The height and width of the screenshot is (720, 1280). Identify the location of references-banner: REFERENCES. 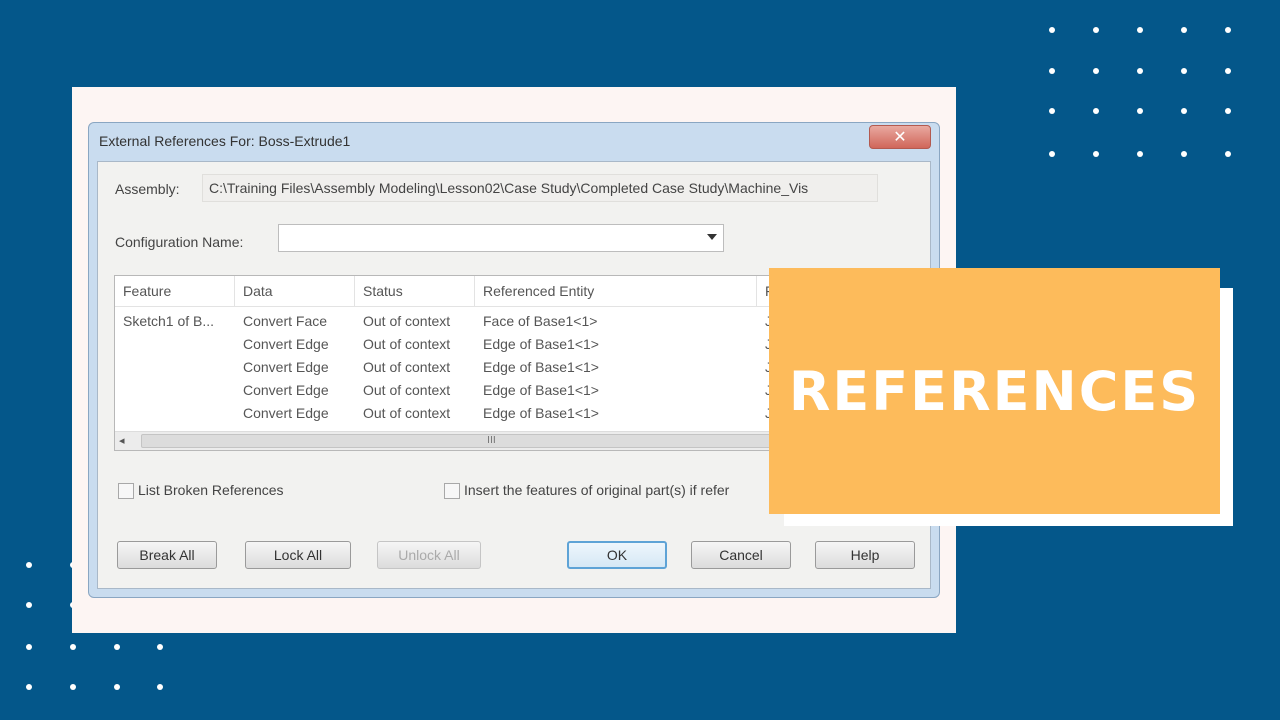
(994, 391).